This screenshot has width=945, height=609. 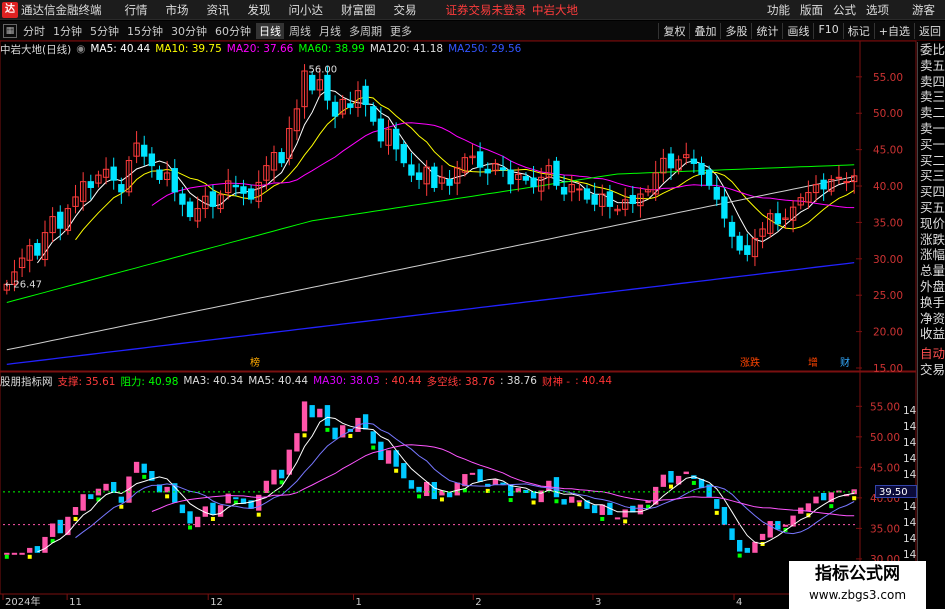 I want to click on panel-item-income: 收益, so click(x=931, y=334).